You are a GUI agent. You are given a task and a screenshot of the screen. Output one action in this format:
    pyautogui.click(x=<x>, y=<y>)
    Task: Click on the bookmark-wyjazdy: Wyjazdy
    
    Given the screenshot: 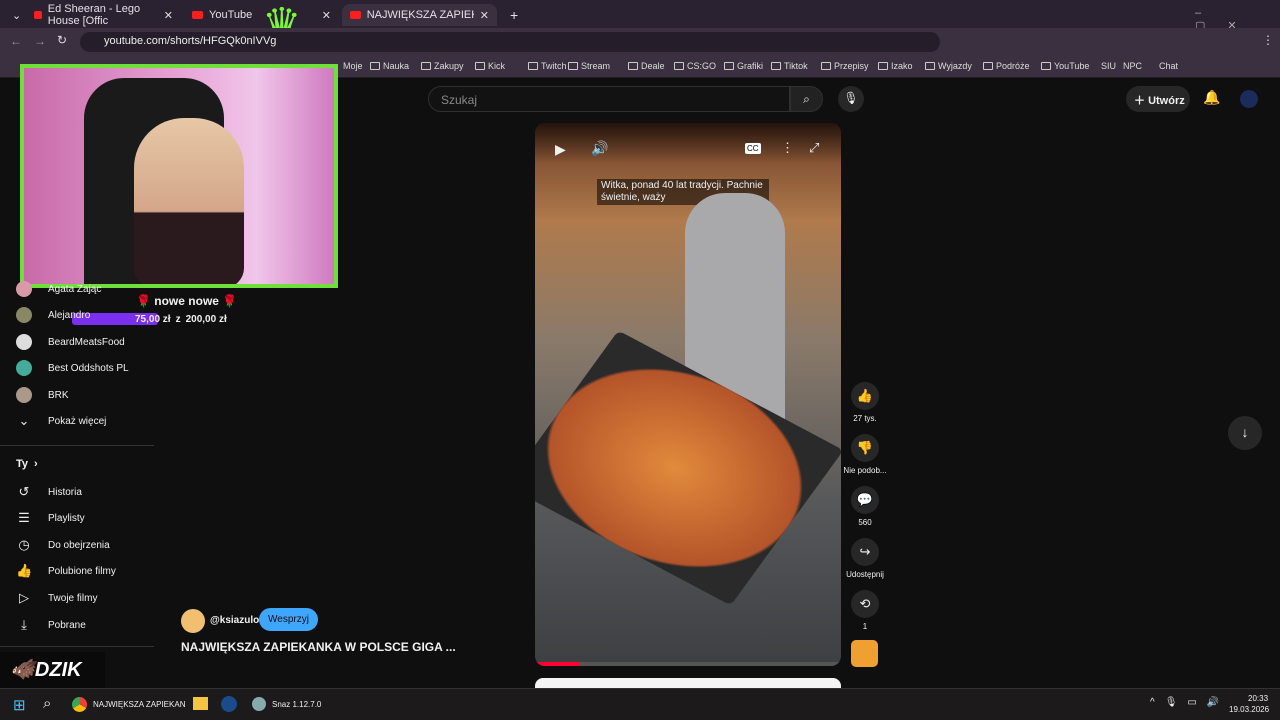 What is the action you would take?
    pyautogui.click(x=948, y=66)
    